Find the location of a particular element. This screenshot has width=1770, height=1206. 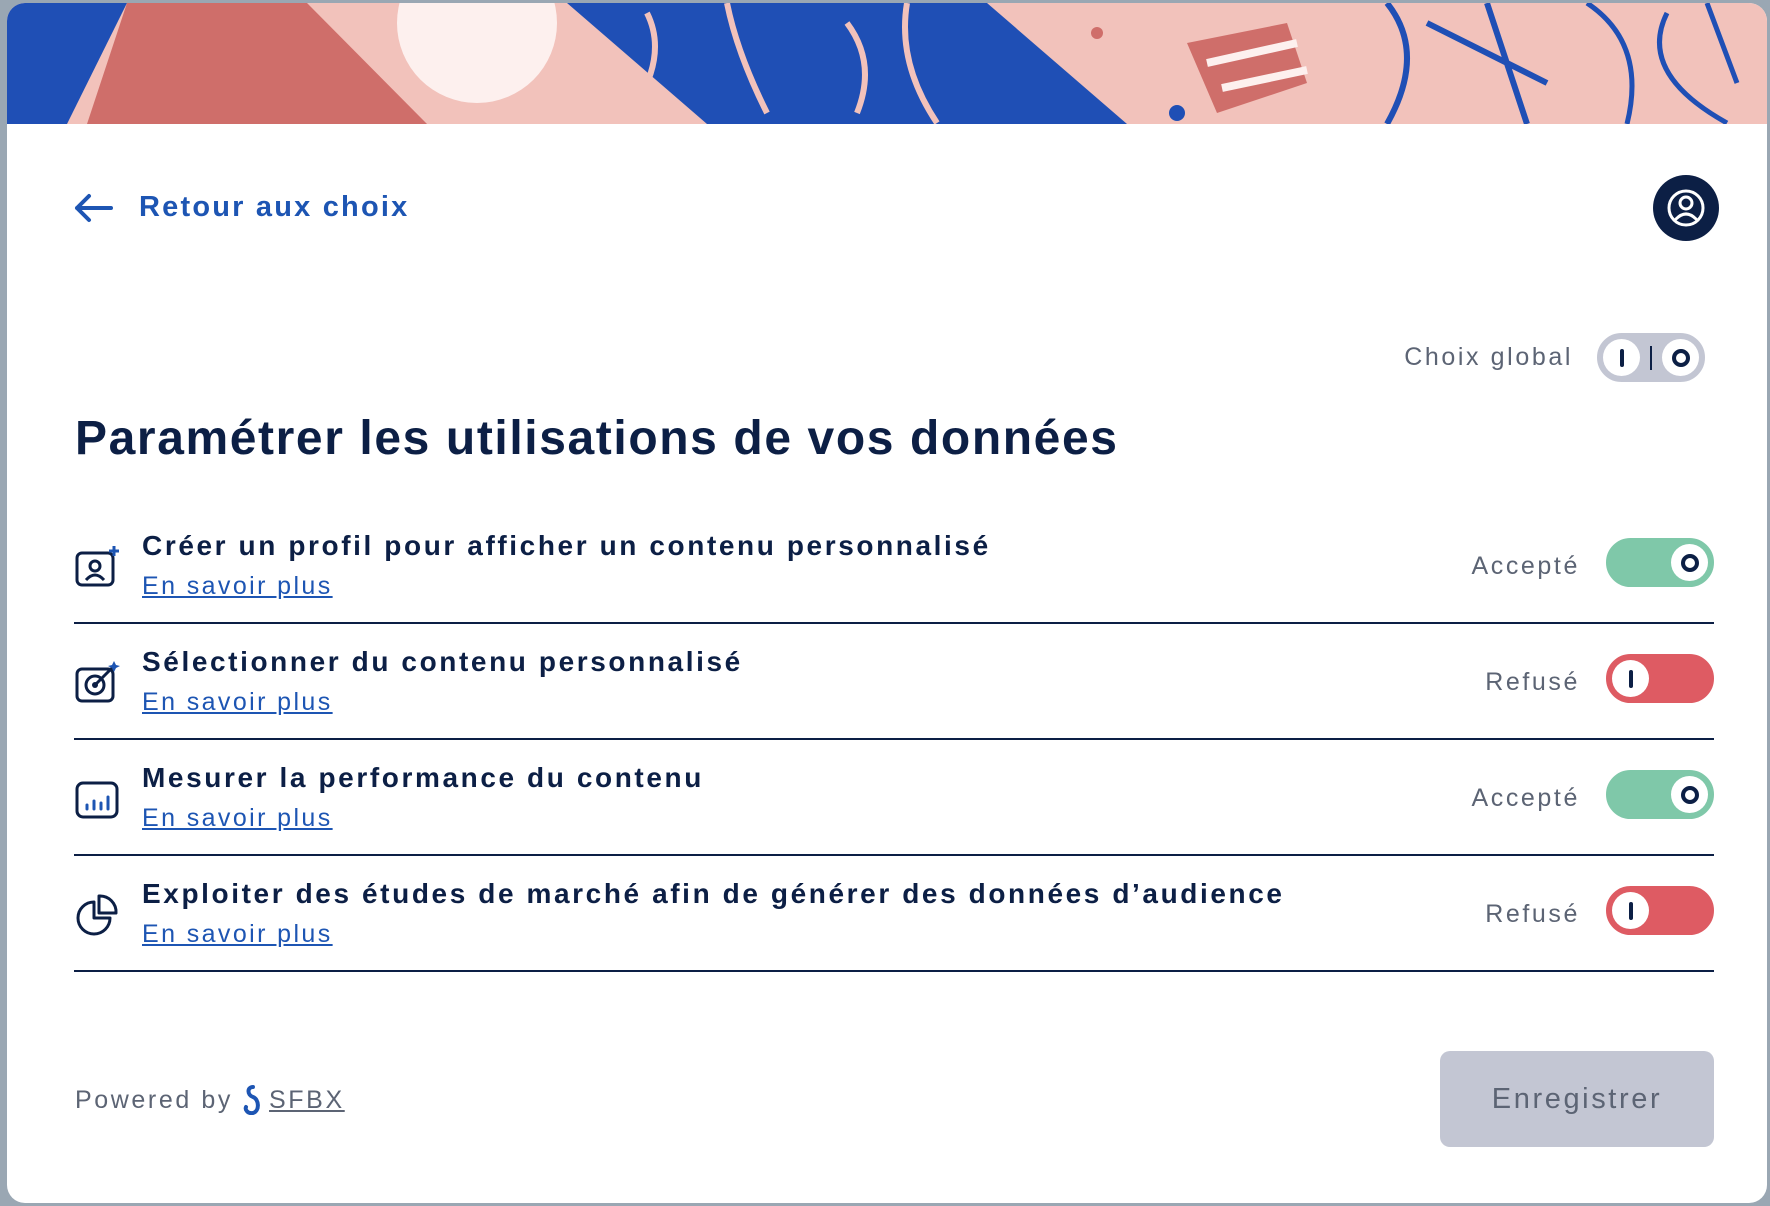

toggle-separator is located at coordinates (1651, 358).